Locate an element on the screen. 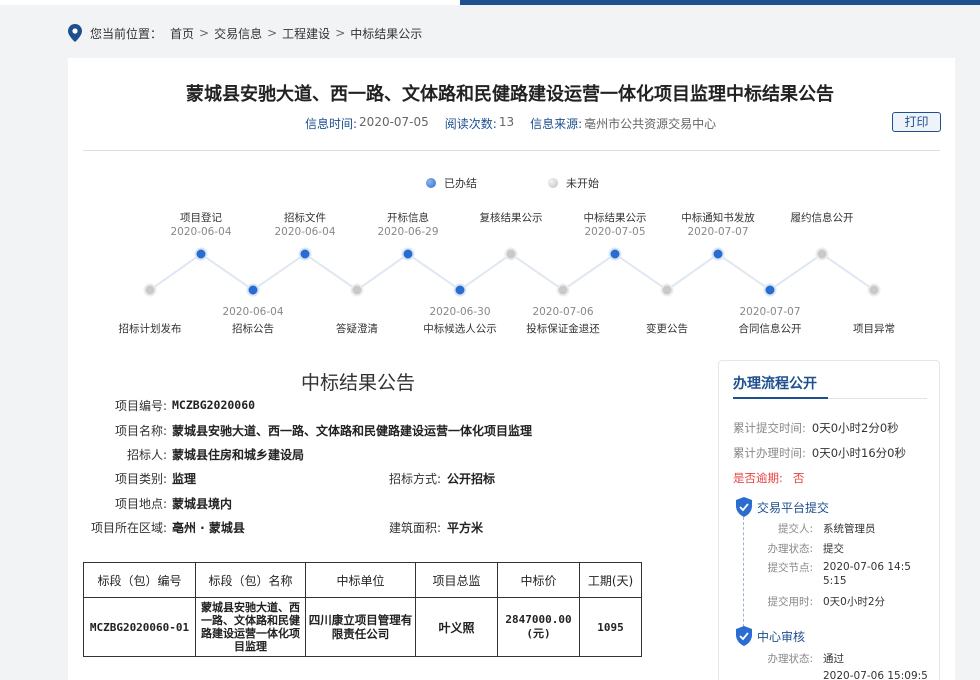  region-label: 项目所在区域: is located at coordinates (128, 528).